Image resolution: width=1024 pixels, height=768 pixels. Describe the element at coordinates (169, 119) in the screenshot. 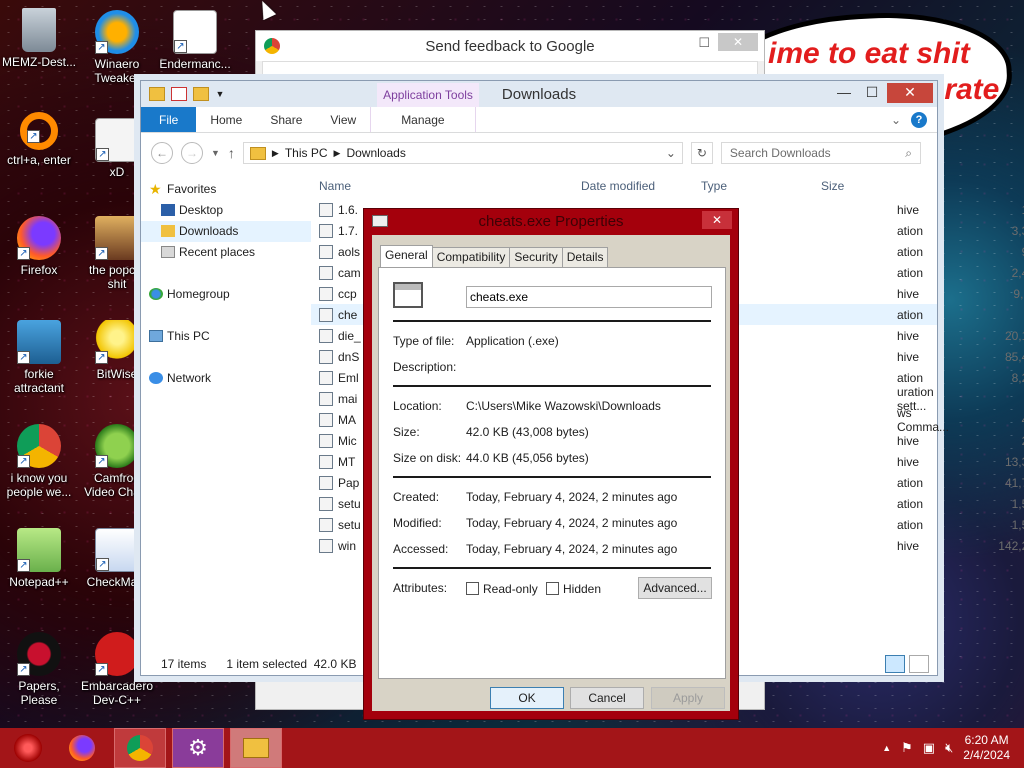

I see `tab-file: File` at that location.